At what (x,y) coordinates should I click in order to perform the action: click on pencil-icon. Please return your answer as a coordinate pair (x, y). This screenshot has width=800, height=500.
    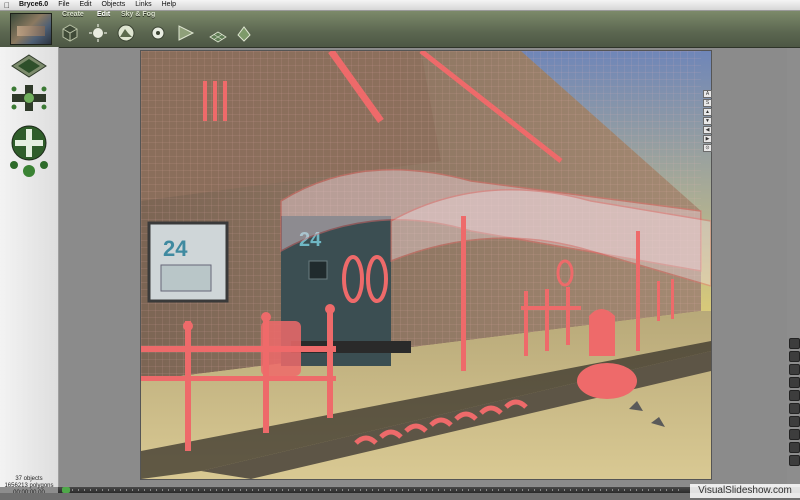
    Looking at the image, I should click on (794, 343).